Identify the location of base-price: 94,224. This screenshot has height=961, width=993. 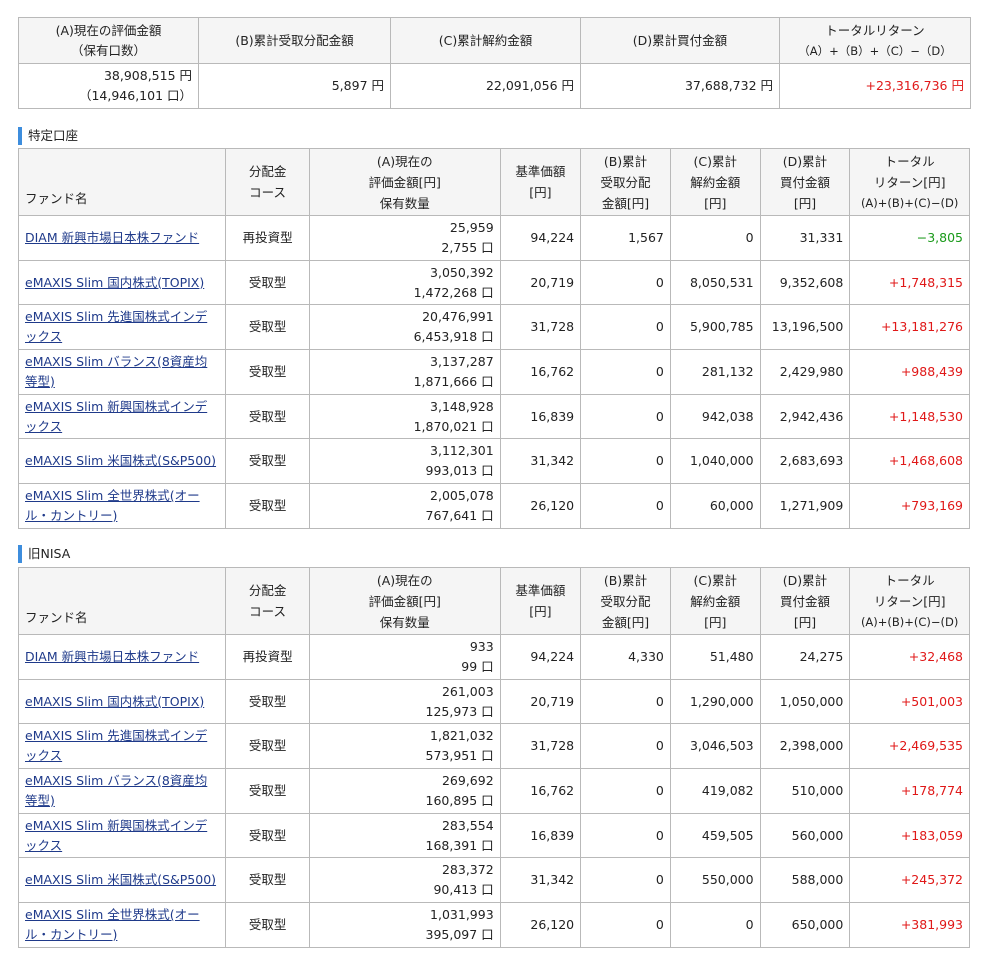
(540, 238).